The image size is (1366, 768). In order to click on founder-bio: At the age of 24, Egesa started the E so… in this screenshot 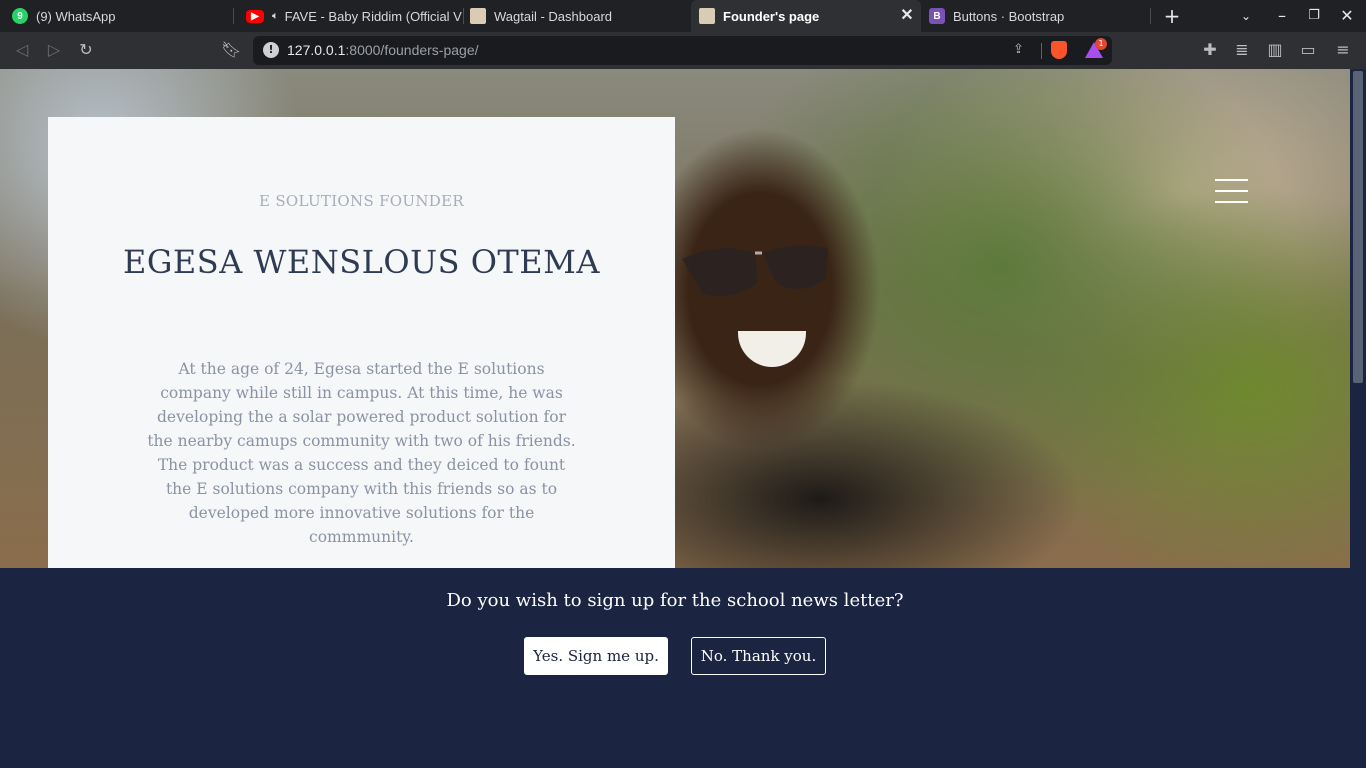, I will do `click(361, 453)`.